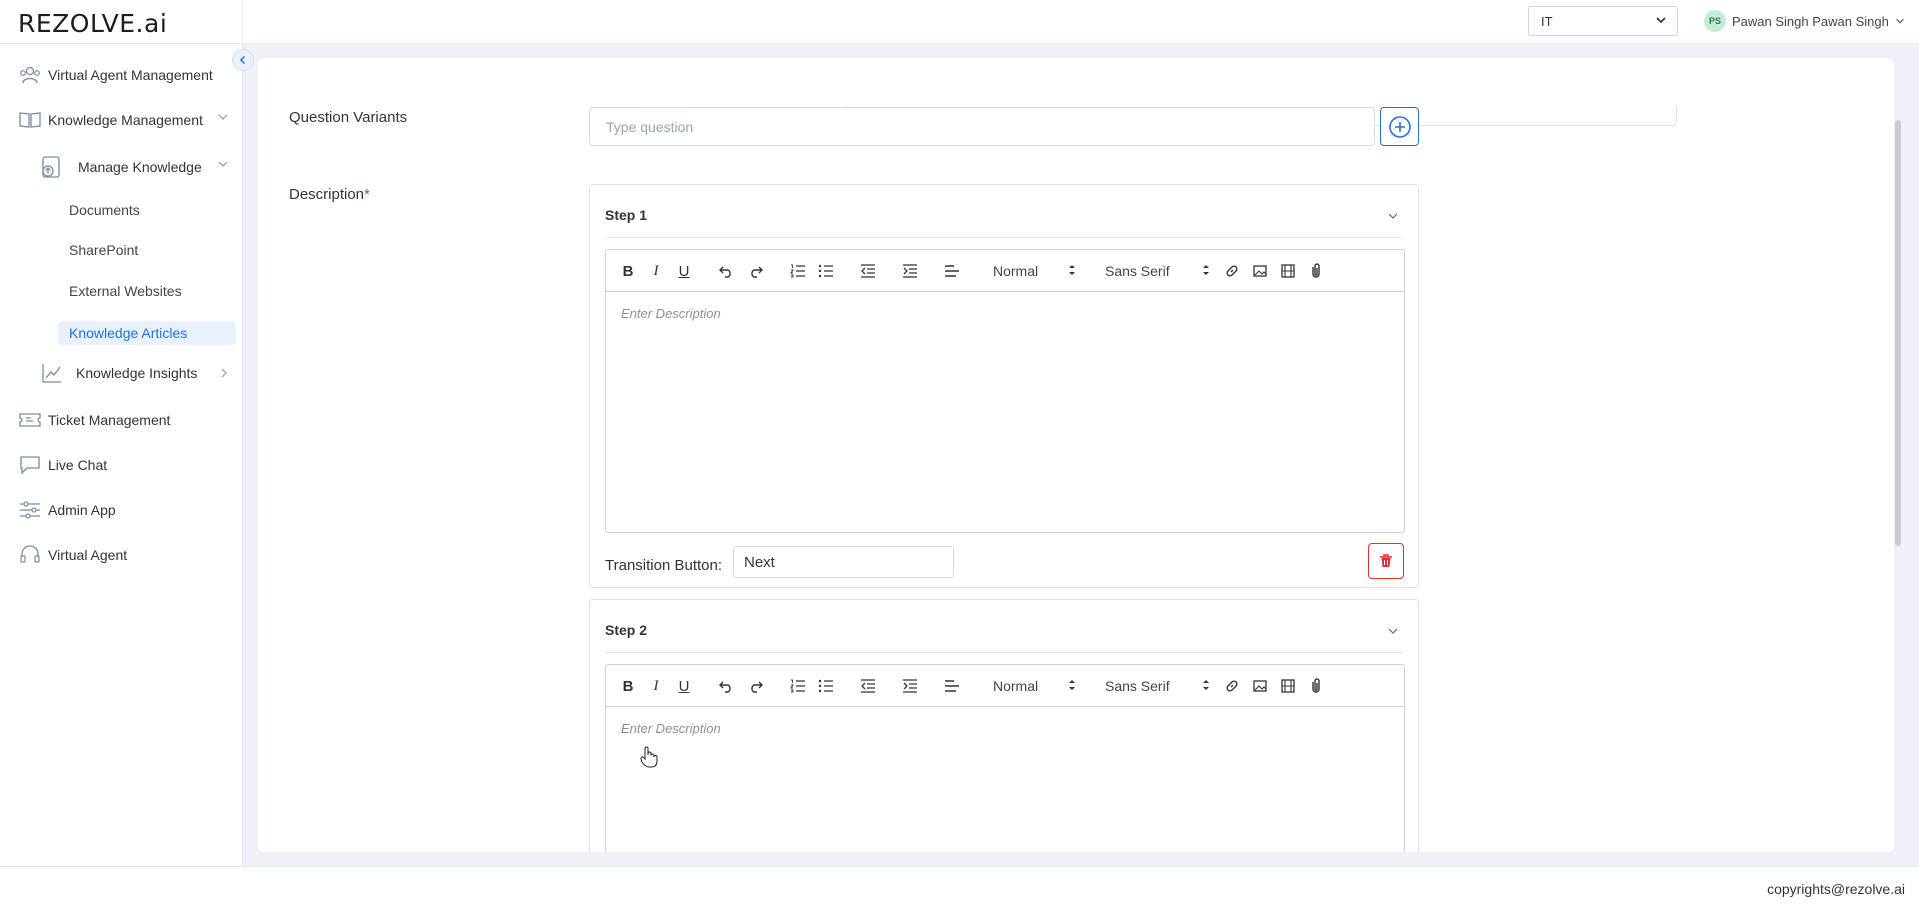 The width and height of the screenshot is (1919, 910). What do you see at coordinates (843, 562) in the screenshot?
I see `transition-button-input: Next` at bounding box center [843, 562].